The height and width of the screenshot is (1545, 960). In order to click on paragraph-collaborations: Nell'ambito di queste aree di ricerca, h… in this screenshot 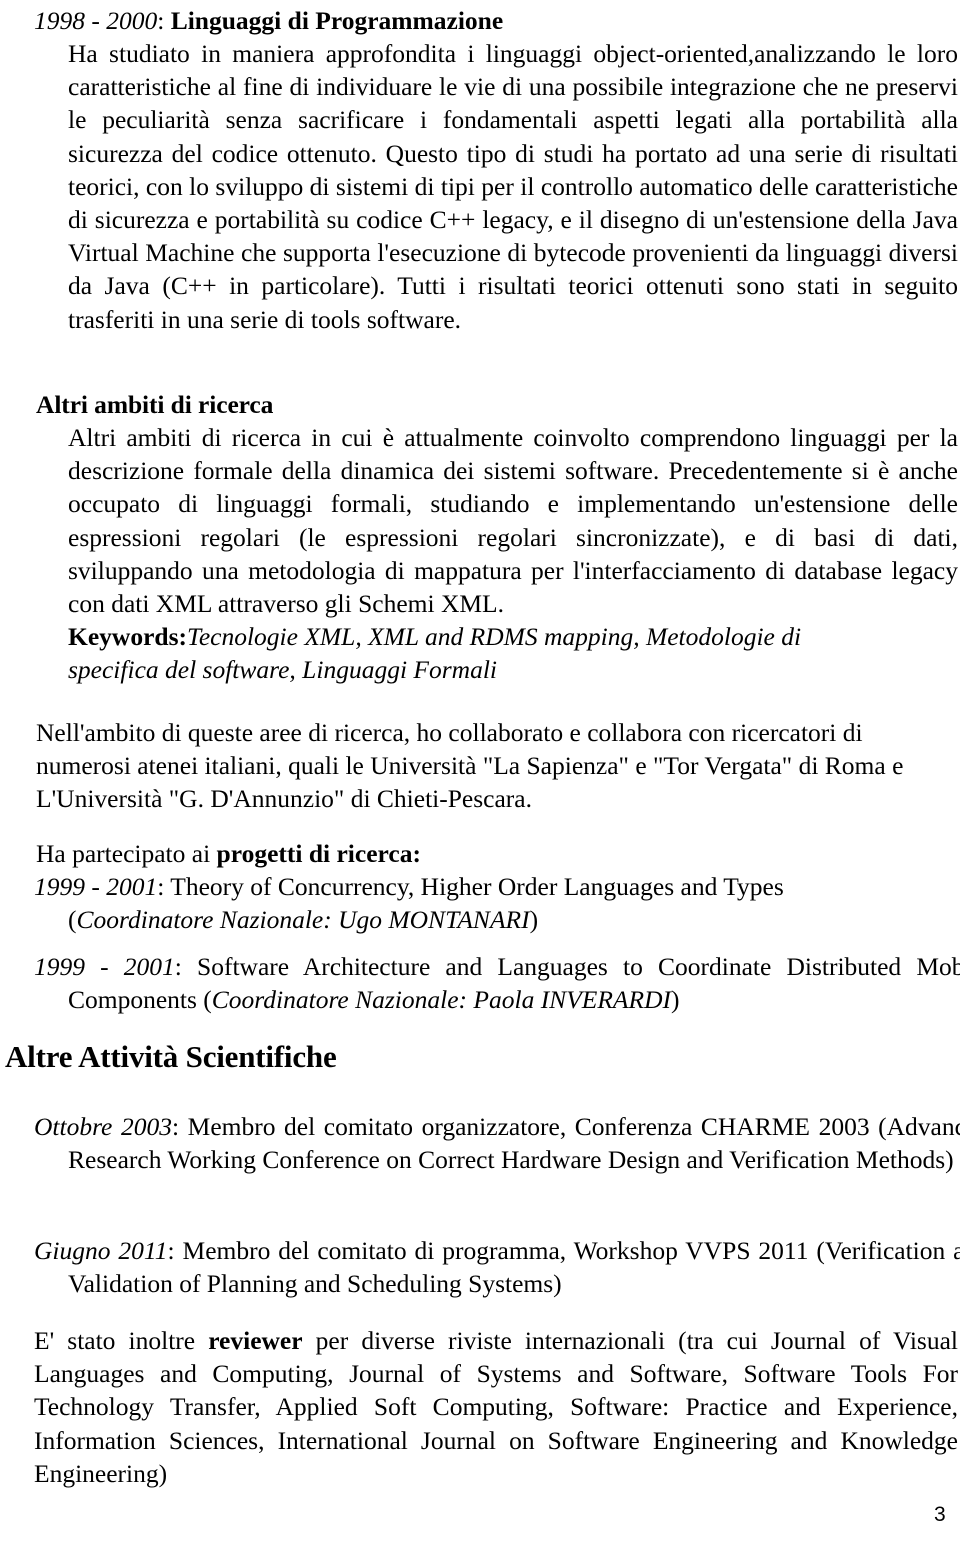, I will do `click(470, 766)`.